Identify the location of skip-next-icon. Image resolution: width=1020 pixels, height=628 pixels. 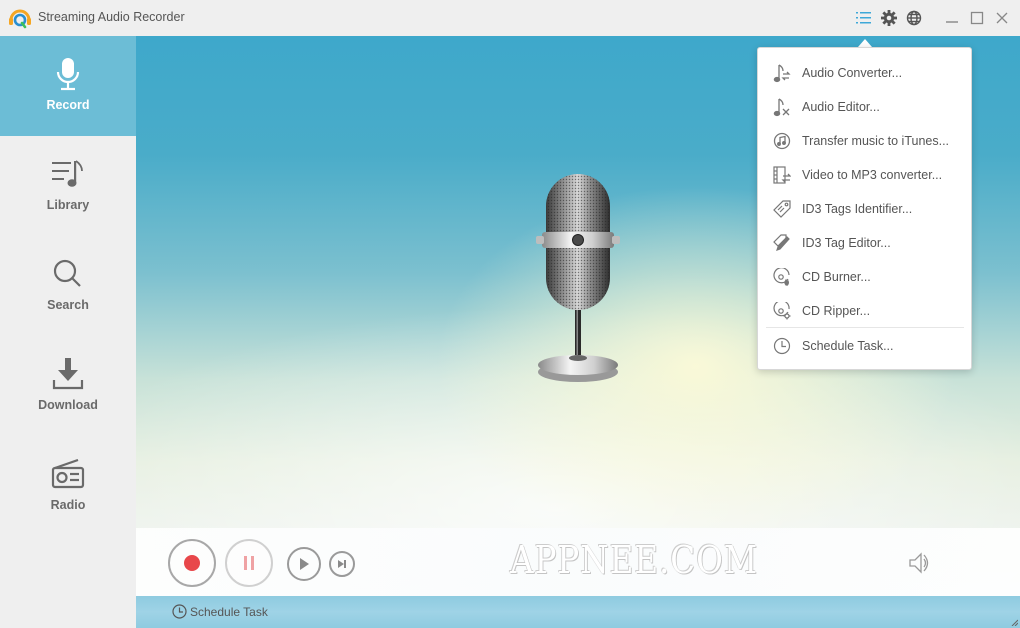
(342, 564).